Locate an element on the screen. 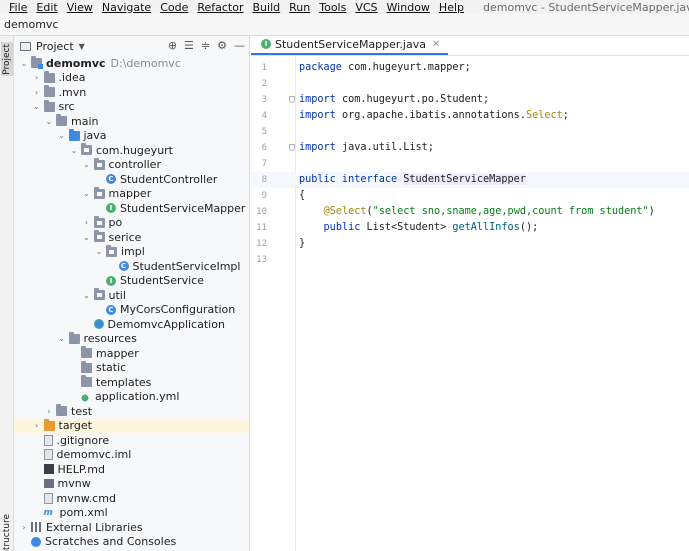  menu-navigate: Navigate is located at coordinates (126, 7).